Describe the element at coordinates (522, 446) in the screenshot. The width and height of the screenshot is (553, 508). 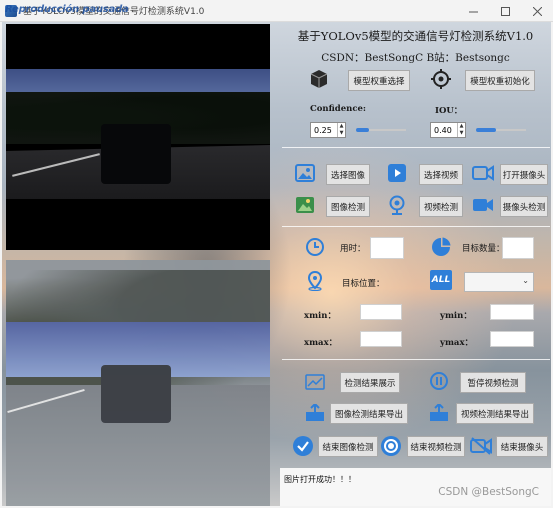
I see `end-camera-button: 结束摄像头` at that location.